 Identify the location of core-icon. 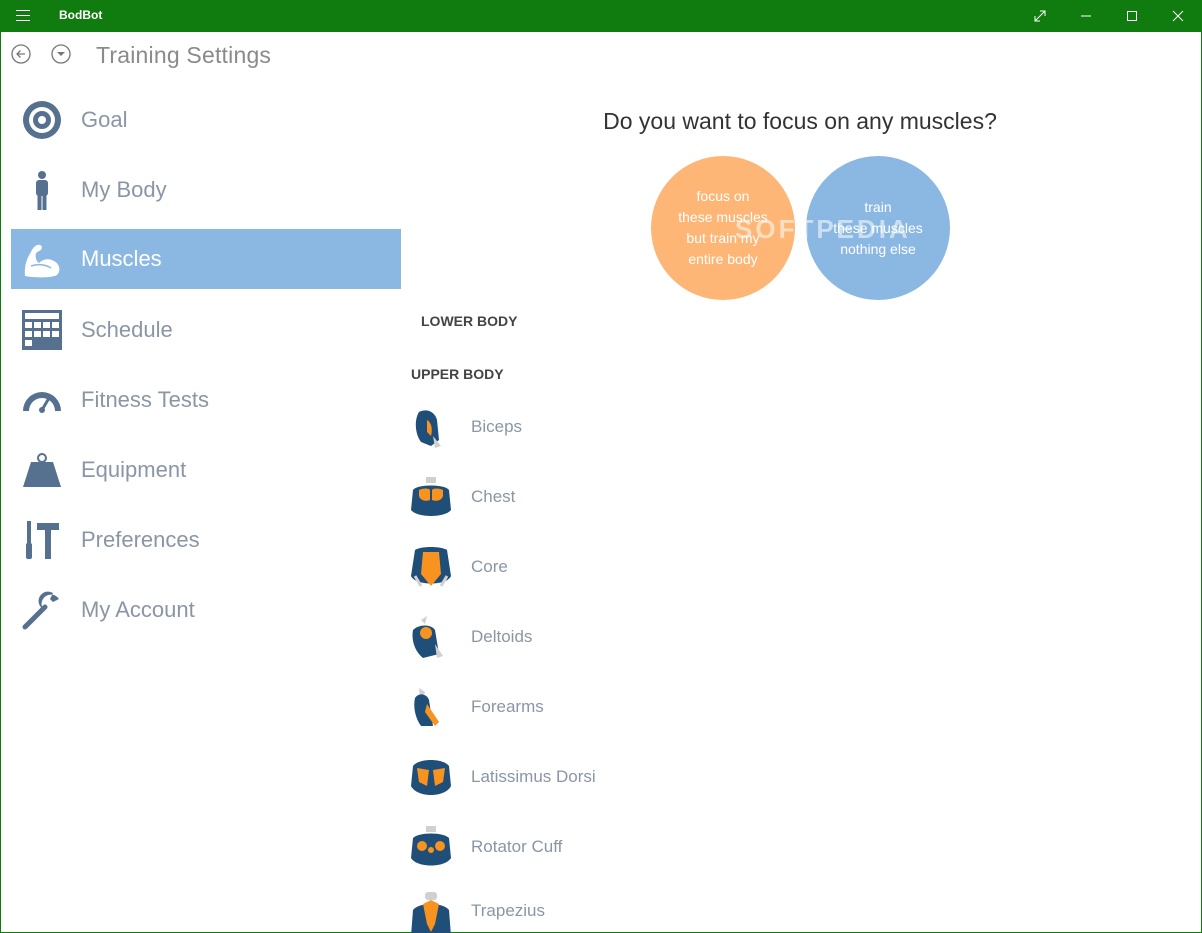
(431, 568).